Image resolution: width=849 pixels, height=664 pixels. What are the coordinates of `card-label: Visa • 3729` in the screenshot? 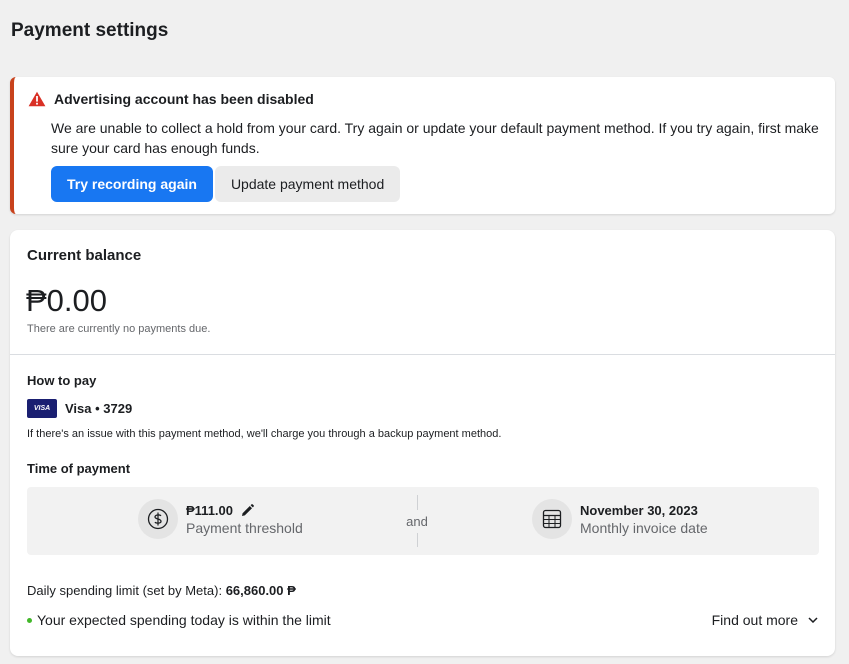 It's located at (99, 408).